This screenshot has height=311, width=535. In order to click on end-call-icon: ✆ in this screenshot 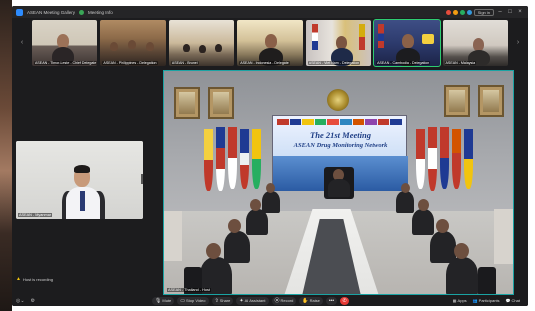, I will do `click(345, 300)`.